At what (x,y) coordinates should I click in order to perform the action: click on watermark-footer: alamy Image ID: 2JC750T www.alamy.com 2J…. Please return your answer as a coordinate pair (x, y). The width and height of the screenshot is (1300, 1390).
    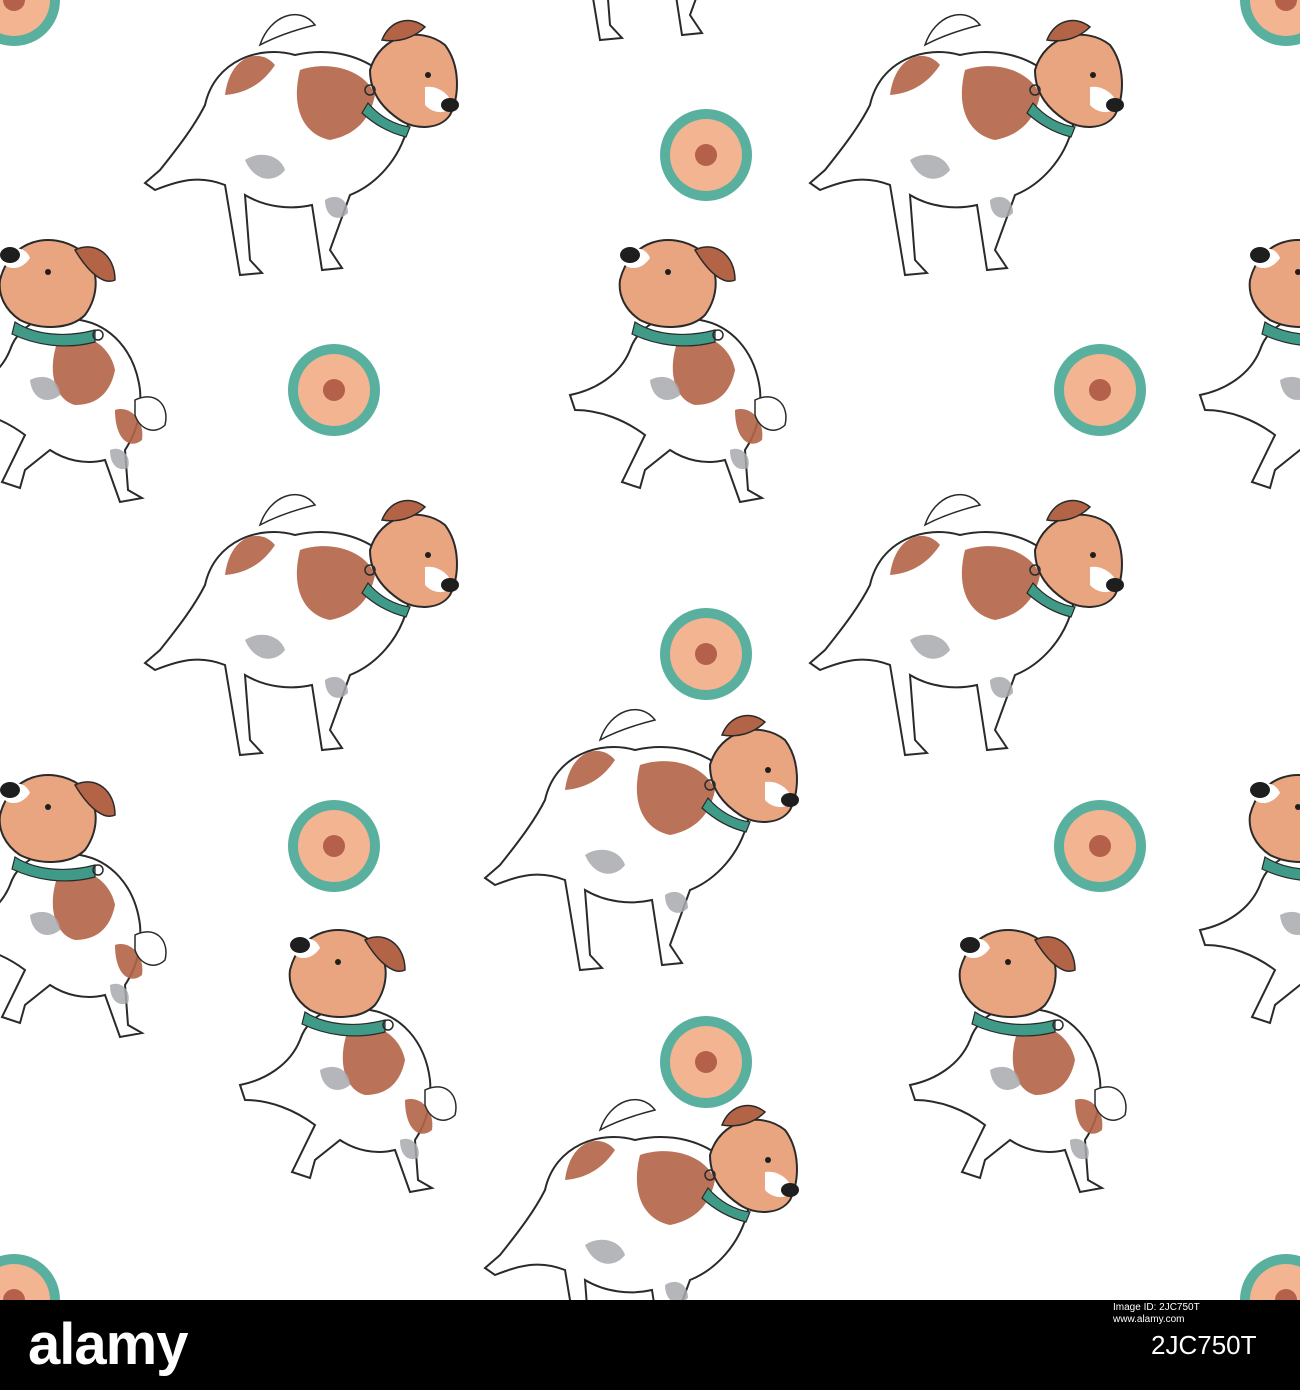
    Looking at the image, I should click on (650, 1345).